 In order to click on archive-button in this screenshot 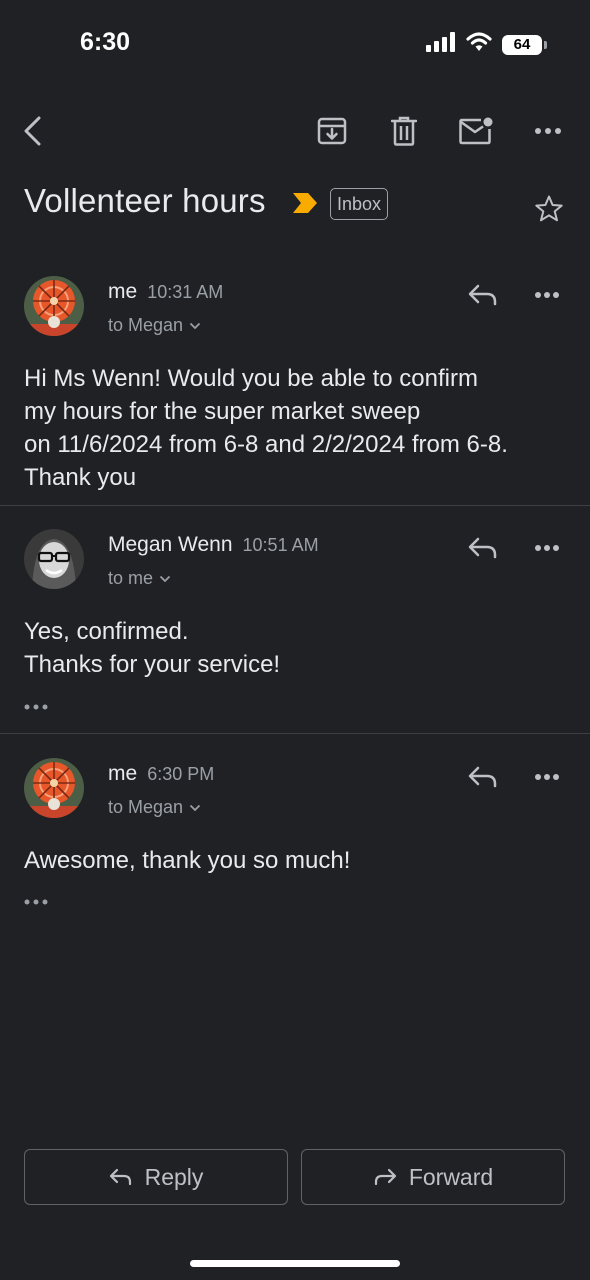, I will do `click(332, 131)`.